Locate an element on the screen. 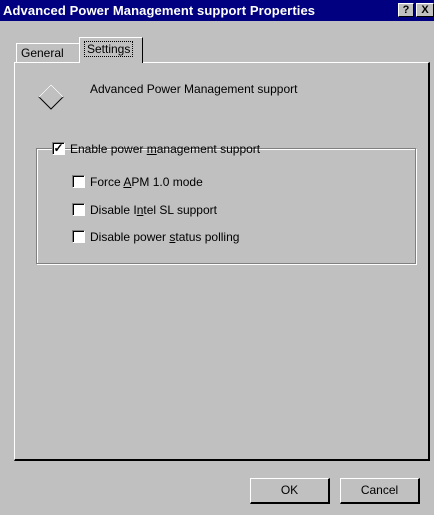 This screenshot has height=515, width=434. checkbox-label: Disable power status polling is located at coordinates (165, 237).